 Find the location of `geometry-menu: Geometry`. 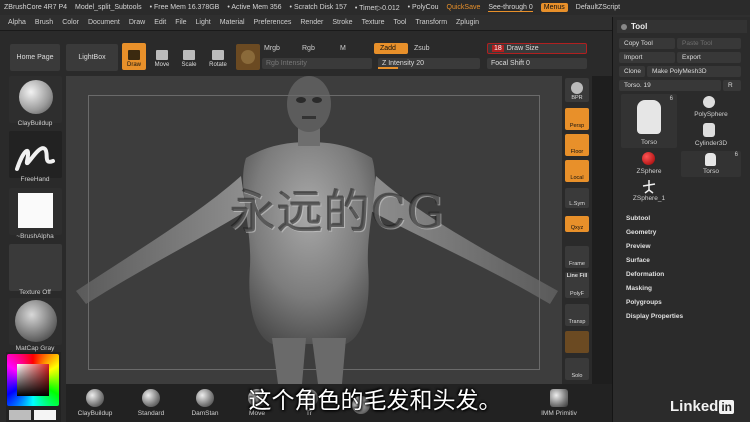

geometry-menu: Geometry is located at coordinates (641, 232).